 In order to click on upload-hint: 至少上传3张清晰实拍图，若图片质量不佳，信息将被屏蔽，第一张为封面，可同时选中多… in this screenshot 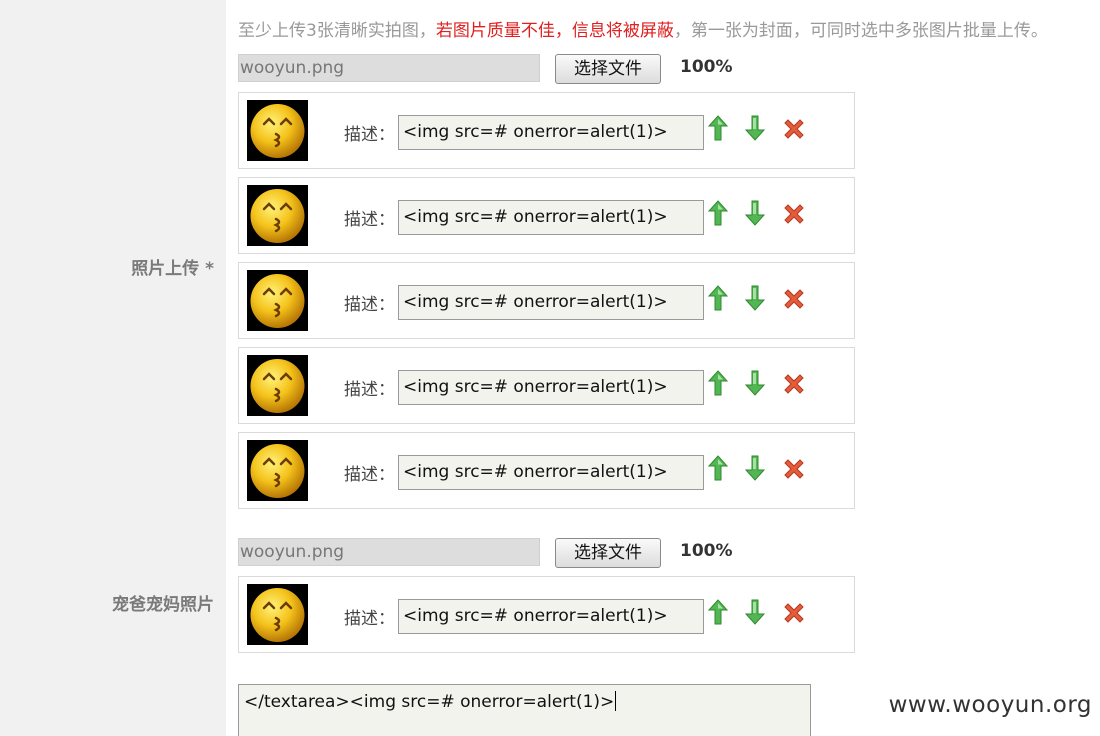, I will do `click(643, 28)`.